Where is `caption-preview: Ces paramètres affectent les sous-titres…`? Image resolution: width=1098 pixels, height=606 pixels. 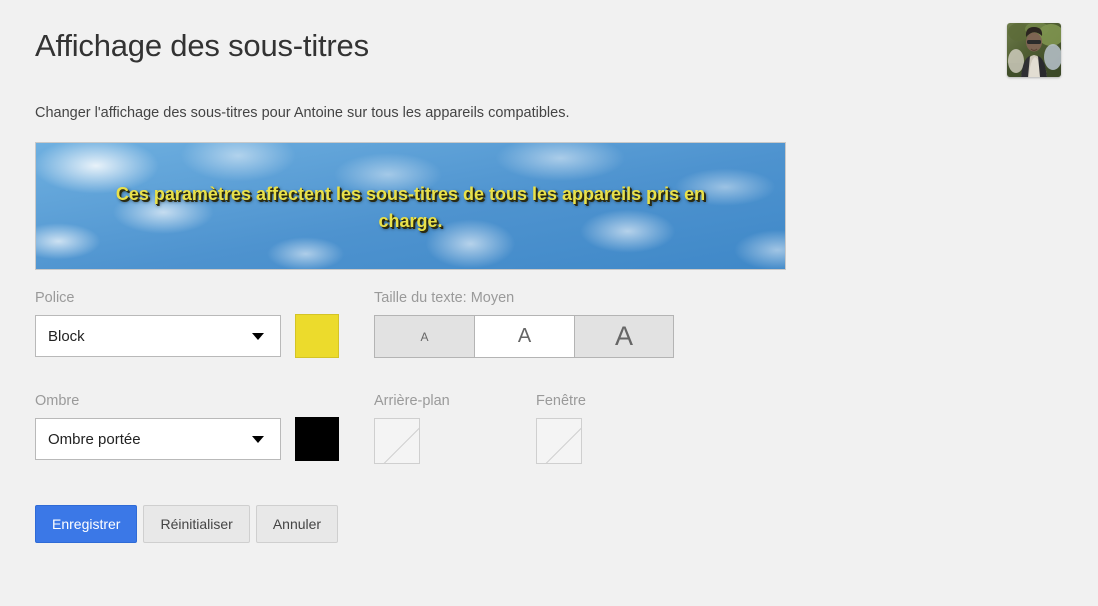 caption-preview: Ces paramètres affectent les sous-titres… is located at coordinates (410, 206).